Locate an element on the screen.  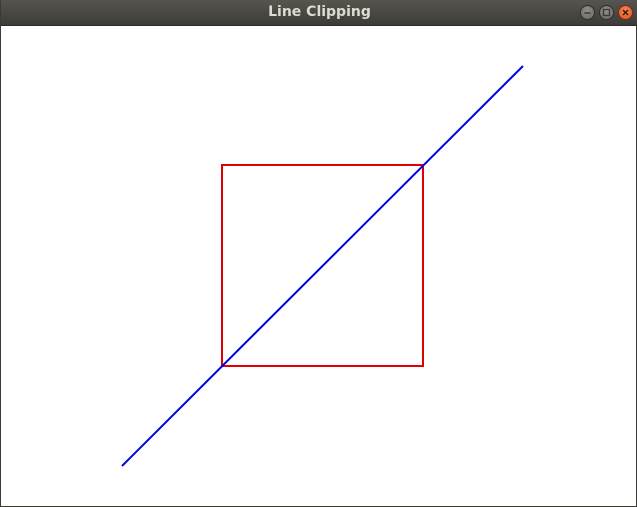
close-icon is located at coordinates (625, 12).